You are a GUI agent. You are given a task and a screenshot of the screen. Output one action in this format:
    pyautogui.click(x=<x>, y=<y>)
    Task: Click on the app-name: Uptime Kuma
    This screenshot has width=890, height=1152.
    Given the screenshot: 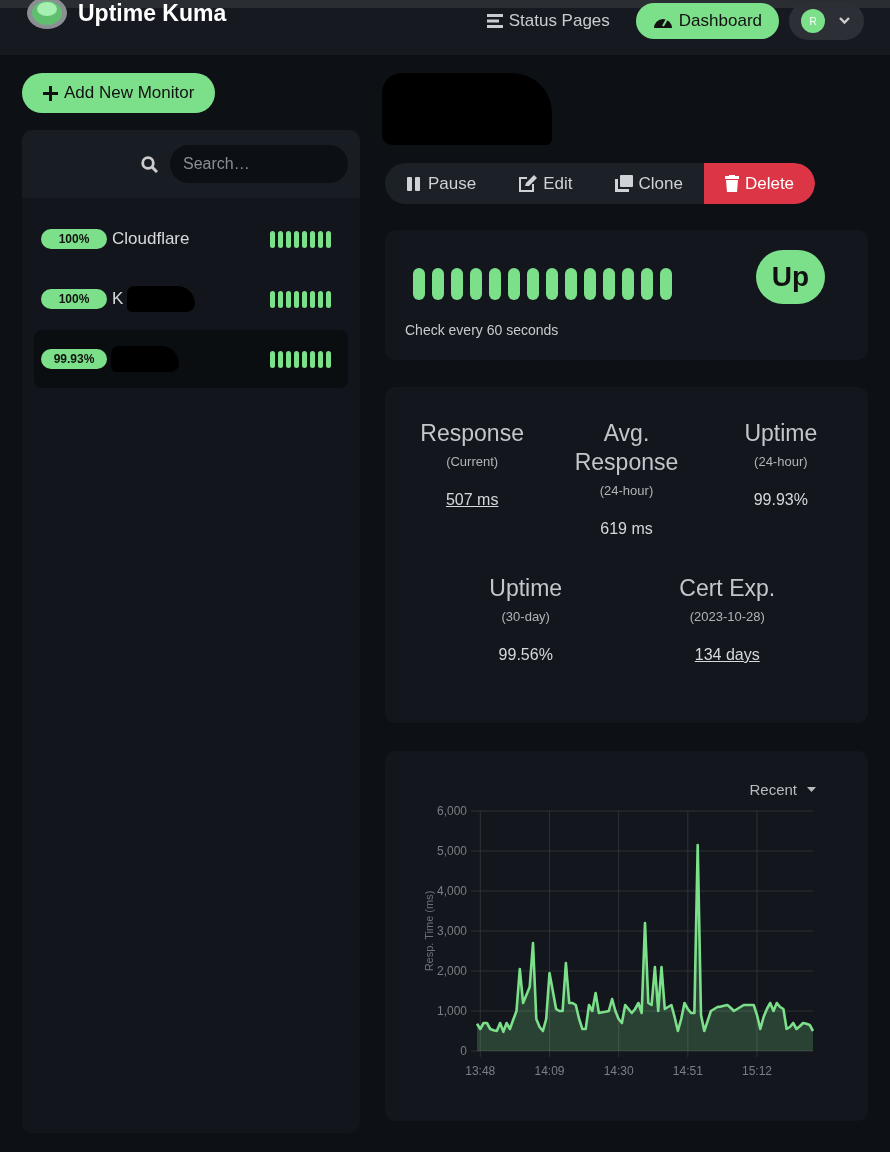 What is the action you would take?
    pyautogui.click(x=152, y=13)
    